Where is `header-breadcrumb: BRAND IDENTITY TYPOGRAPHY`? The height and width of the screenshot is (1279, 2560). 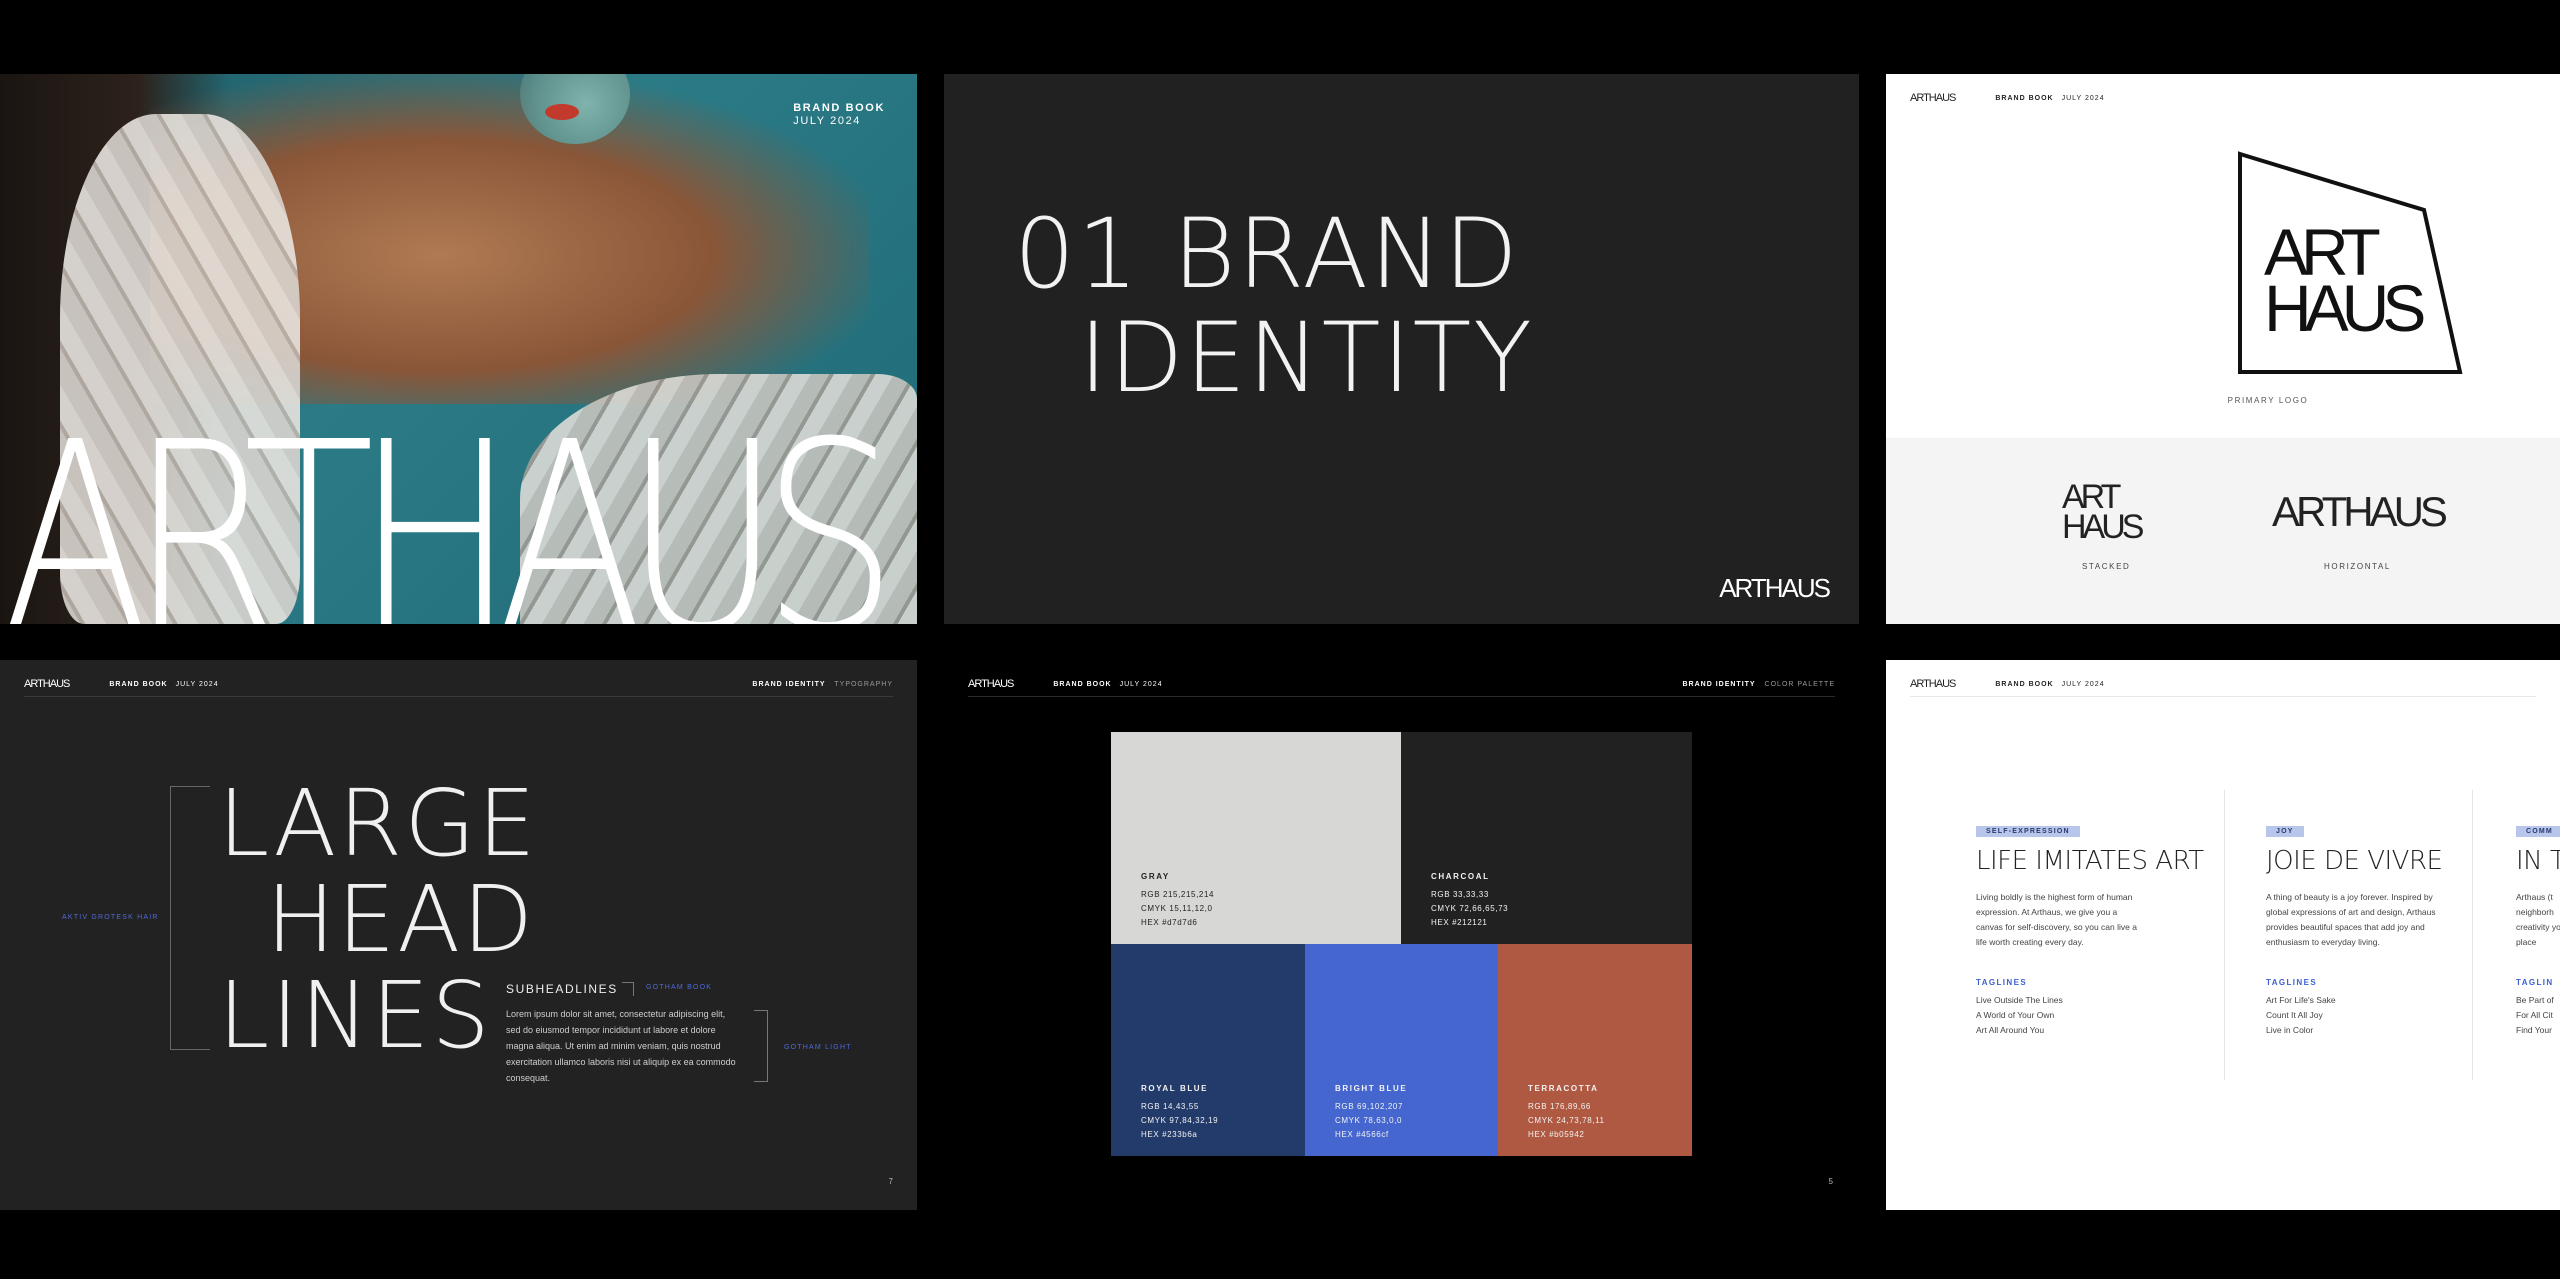 header-breadcrumb: BRAND IDENTITY TYPOGRAPHY is located at coordinates (822, 684).